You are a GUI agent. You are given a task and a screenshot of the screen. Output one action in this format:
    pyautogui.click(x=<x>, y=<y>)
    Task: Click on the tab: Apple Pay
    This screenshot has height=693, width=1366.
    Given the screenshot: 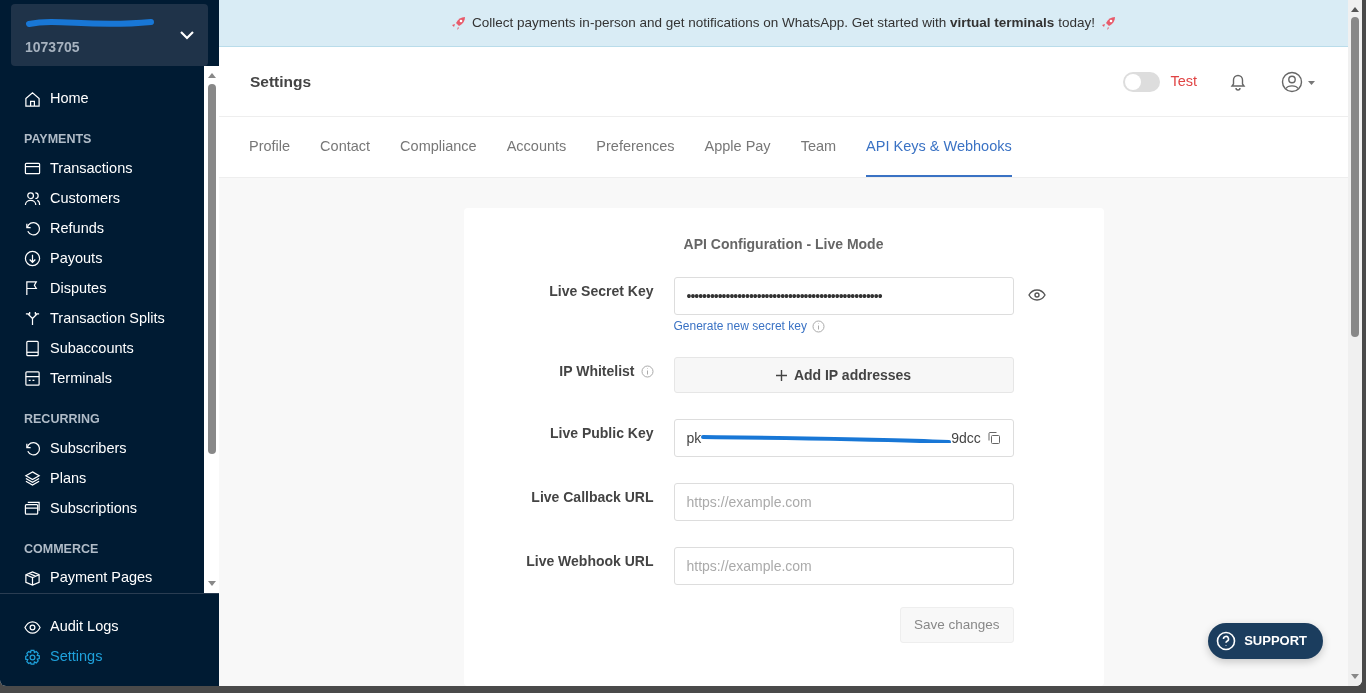 What is the action you would take?
    pyautogui.click(x=737, y=147)
    